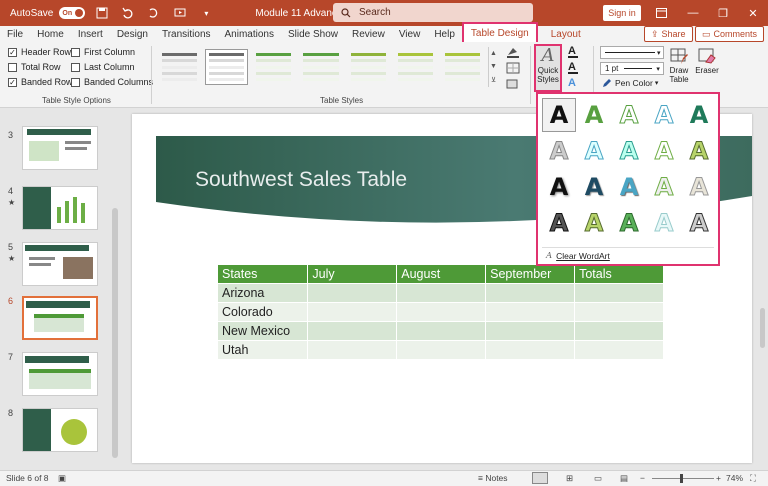 This screenshot has width=768, height=486. Describe the element at coordinates (566, 34) in the screenshot. I see `tab-layout: Layout` at that location.